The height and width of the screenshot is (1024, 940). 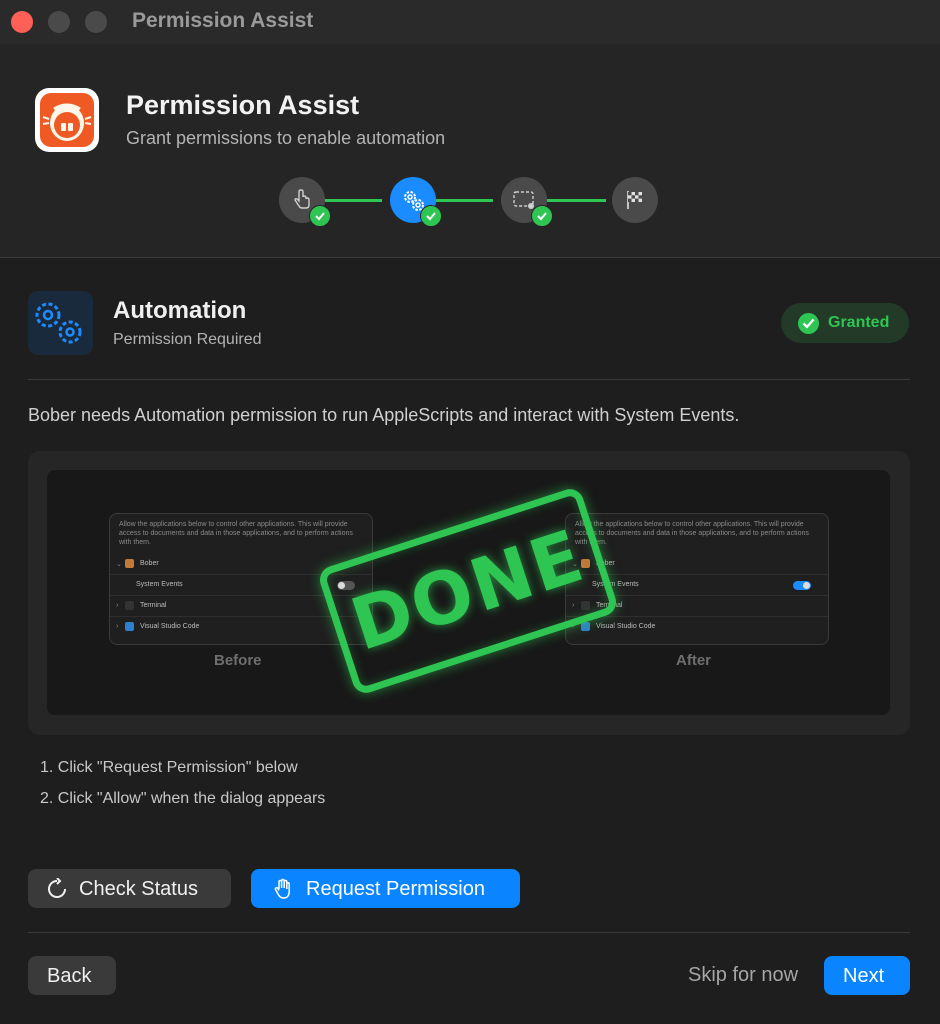 What do you see at coordinates (808, 323) in the screenshot?
I see `checkmark-icon` at bounding box center [808, 323].